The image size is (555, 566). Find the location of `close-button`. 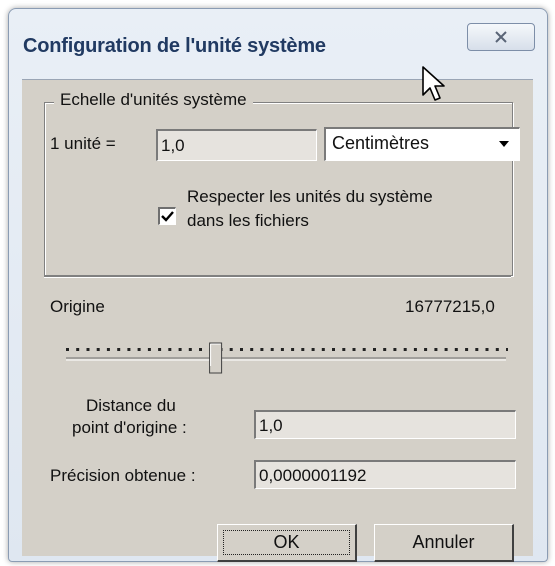

close-button is located at coordinates (501, 37).